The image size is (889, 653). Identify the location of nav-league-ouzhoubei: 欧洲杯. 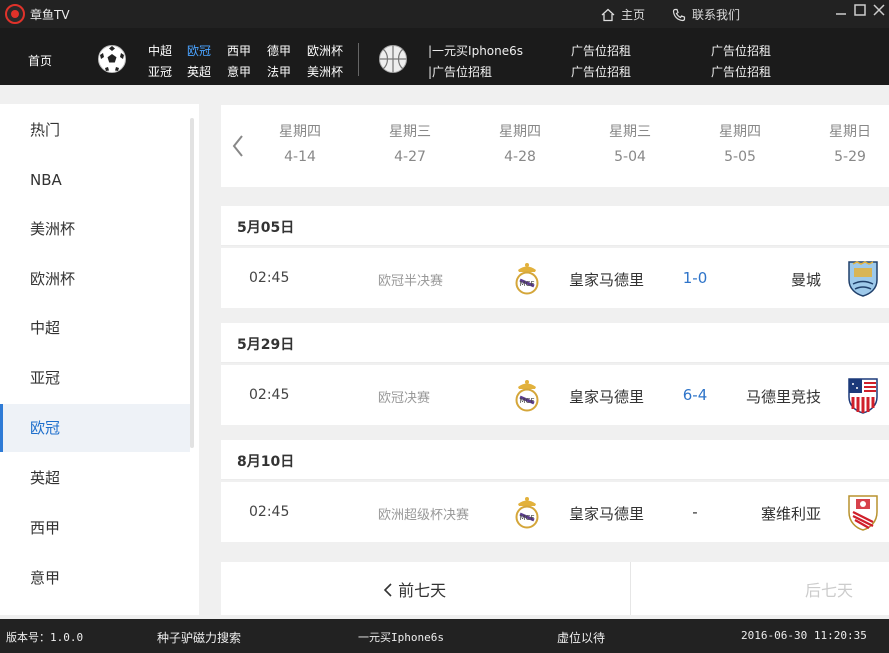
(325, 50).